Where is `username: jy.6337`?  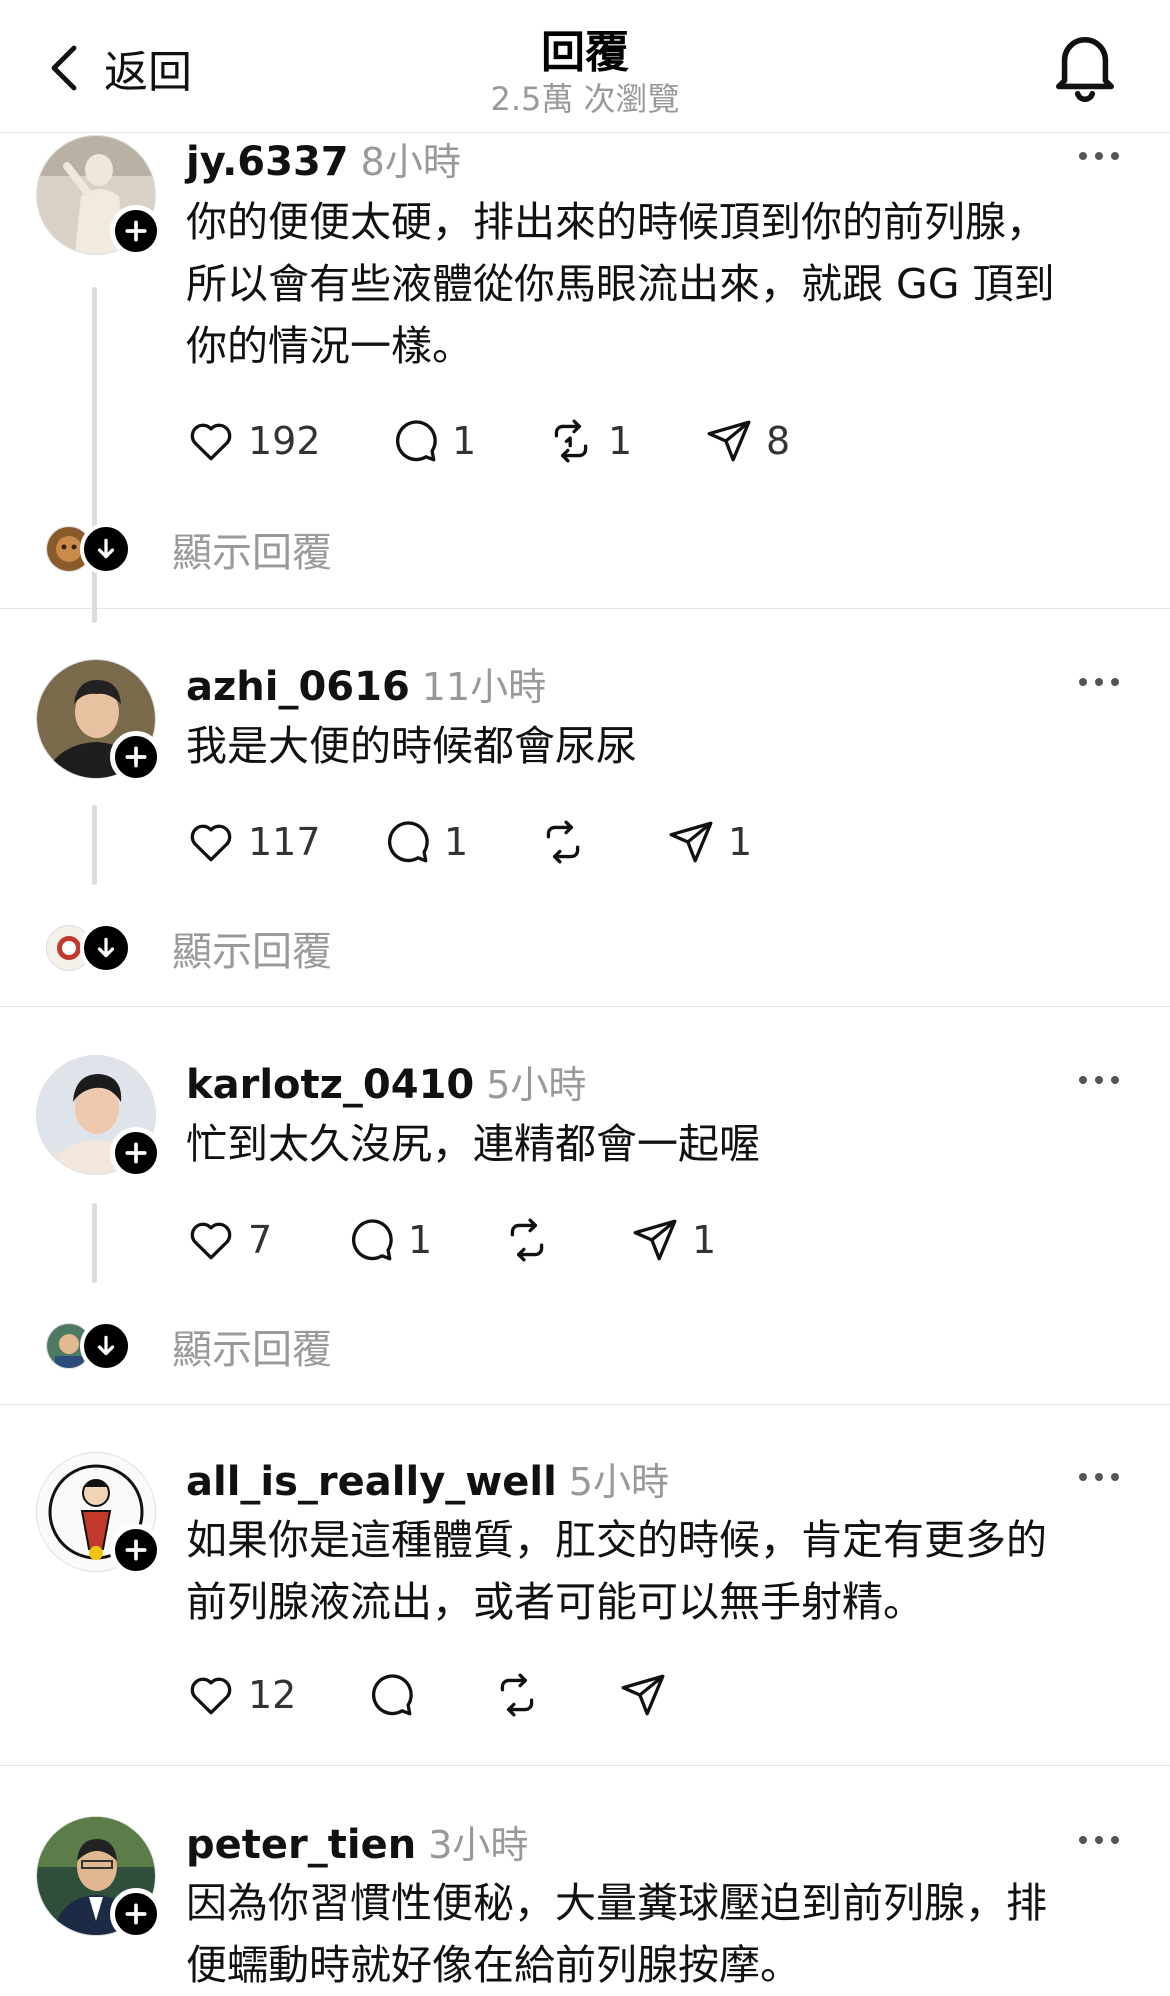
username: jy.6337 is located at coordinates (267, 162).